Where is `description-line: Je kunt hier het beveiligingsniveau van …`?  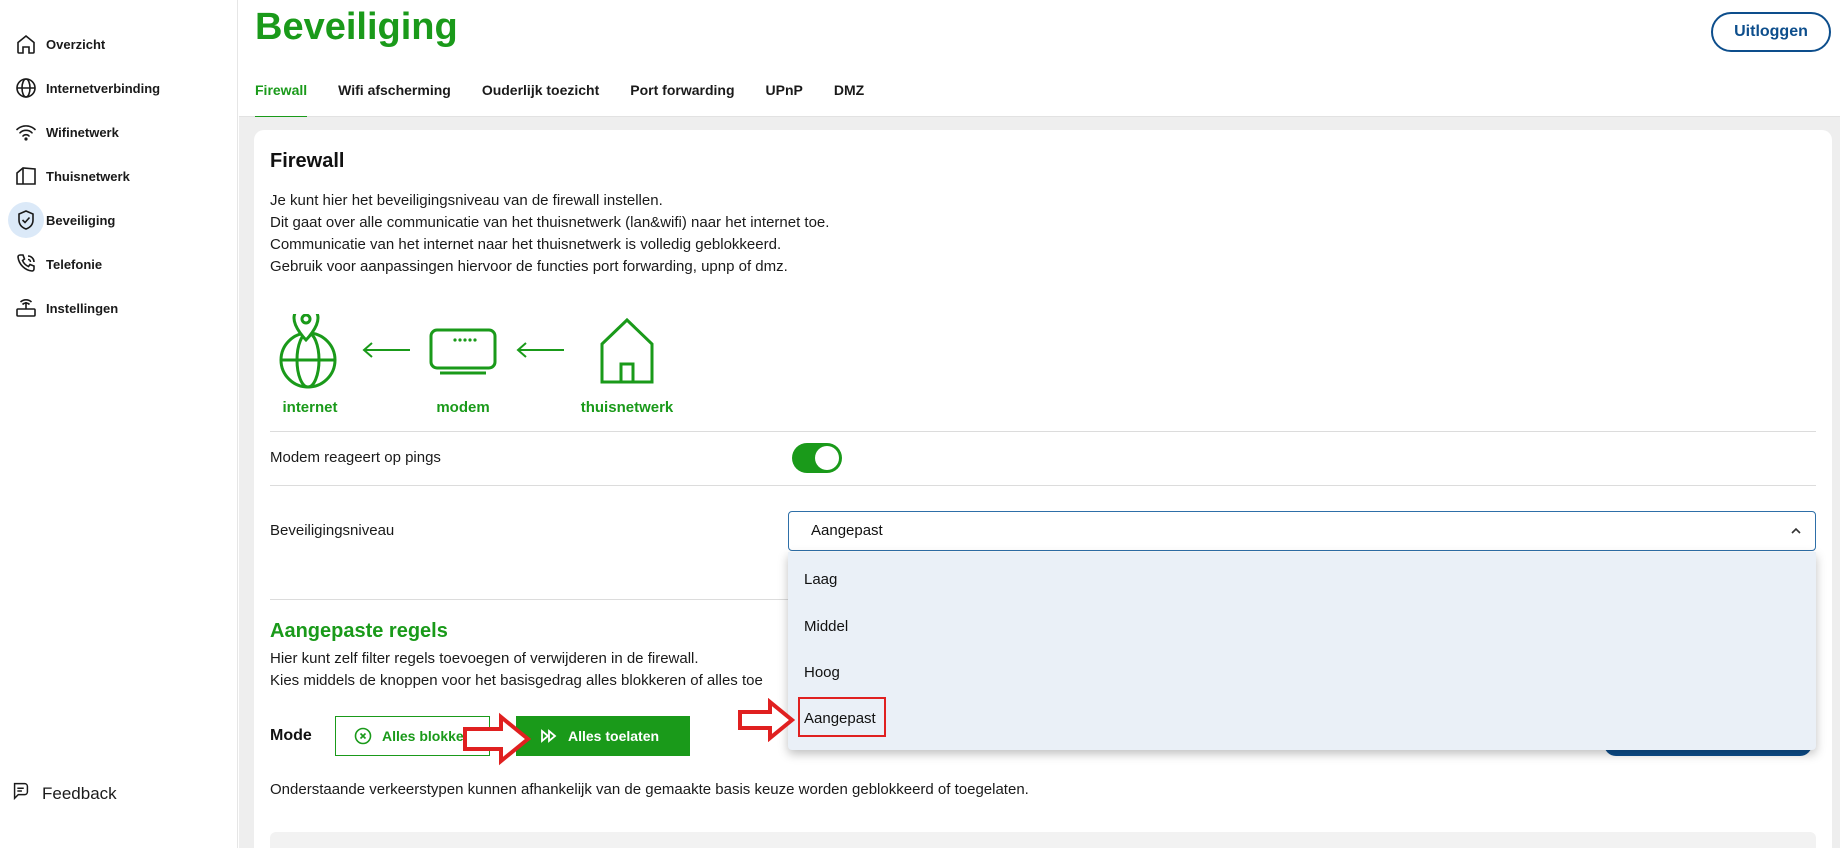 description-line: Je kunt hier het beveiligingsniveau van … is located at coordinates (466, 200).